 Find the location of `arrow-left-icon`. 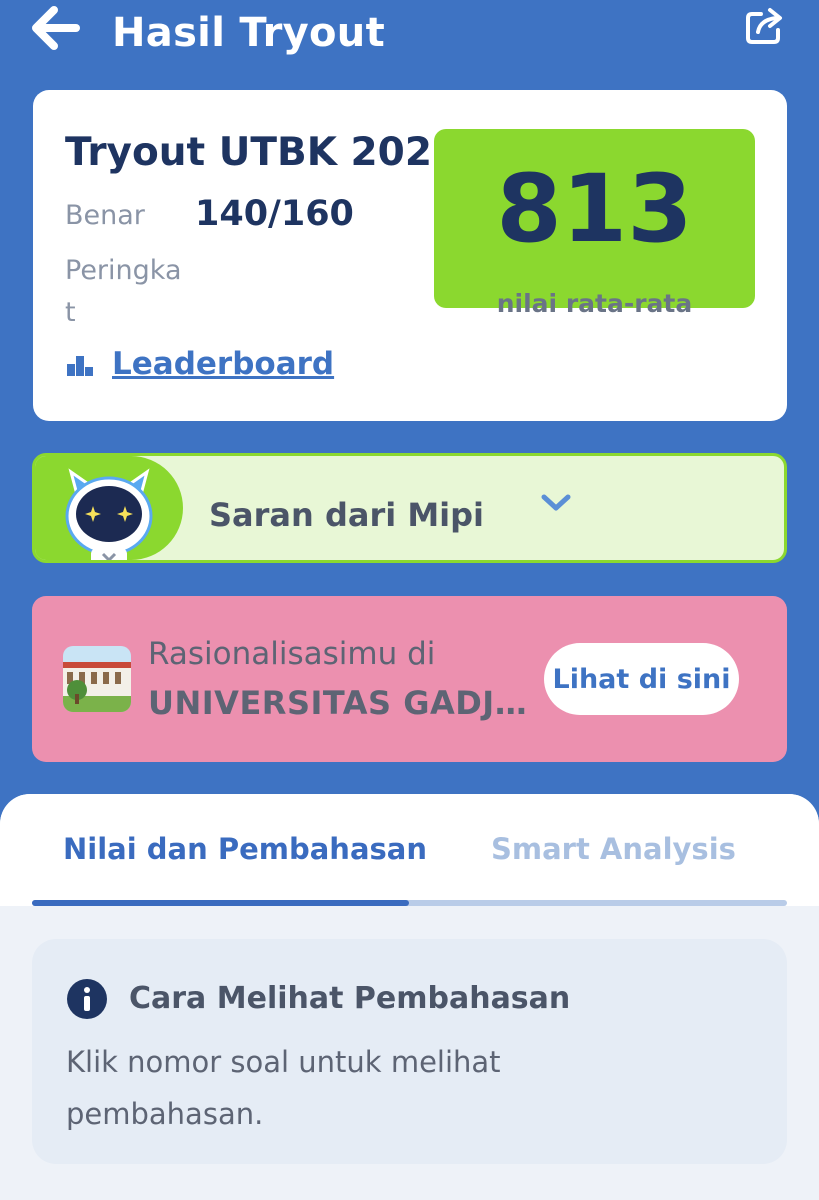

arrow-left-icon is located at coordinates (56, 28).